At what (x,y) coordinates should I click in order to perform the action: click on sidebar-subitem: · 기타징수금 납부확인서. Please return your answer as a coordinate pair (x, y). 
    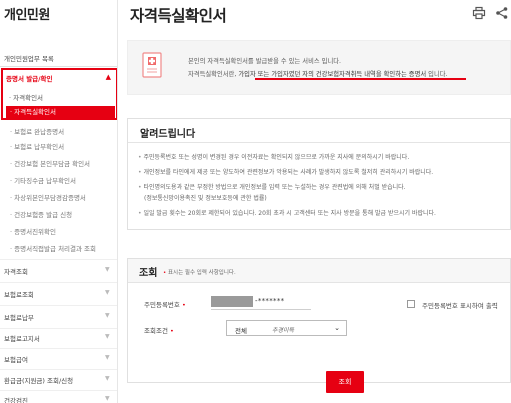
    Looking at the image, I should click on (43, 180).